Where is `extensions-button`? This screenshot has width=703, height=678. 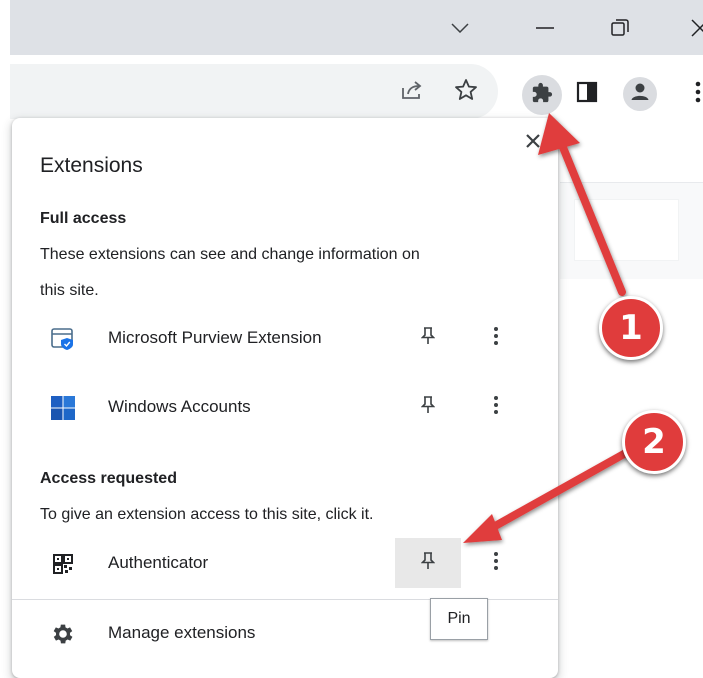
extensions-button is located at coordinates (542, 95).